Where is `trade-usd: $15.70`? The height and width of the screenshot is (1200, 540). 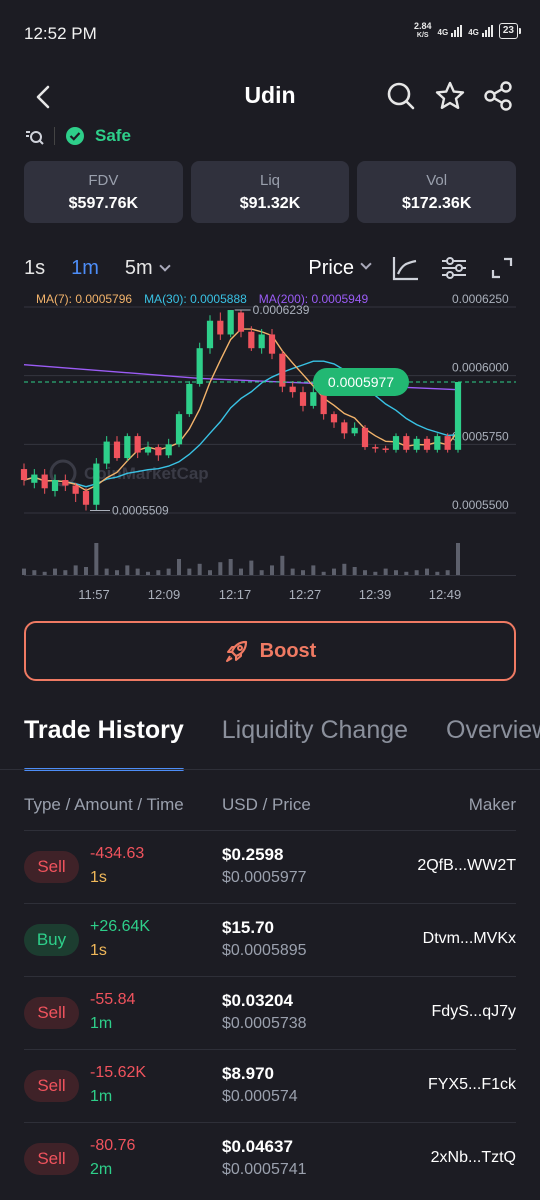 trade-usd: $15.70 is located at coordinates (248, 927).